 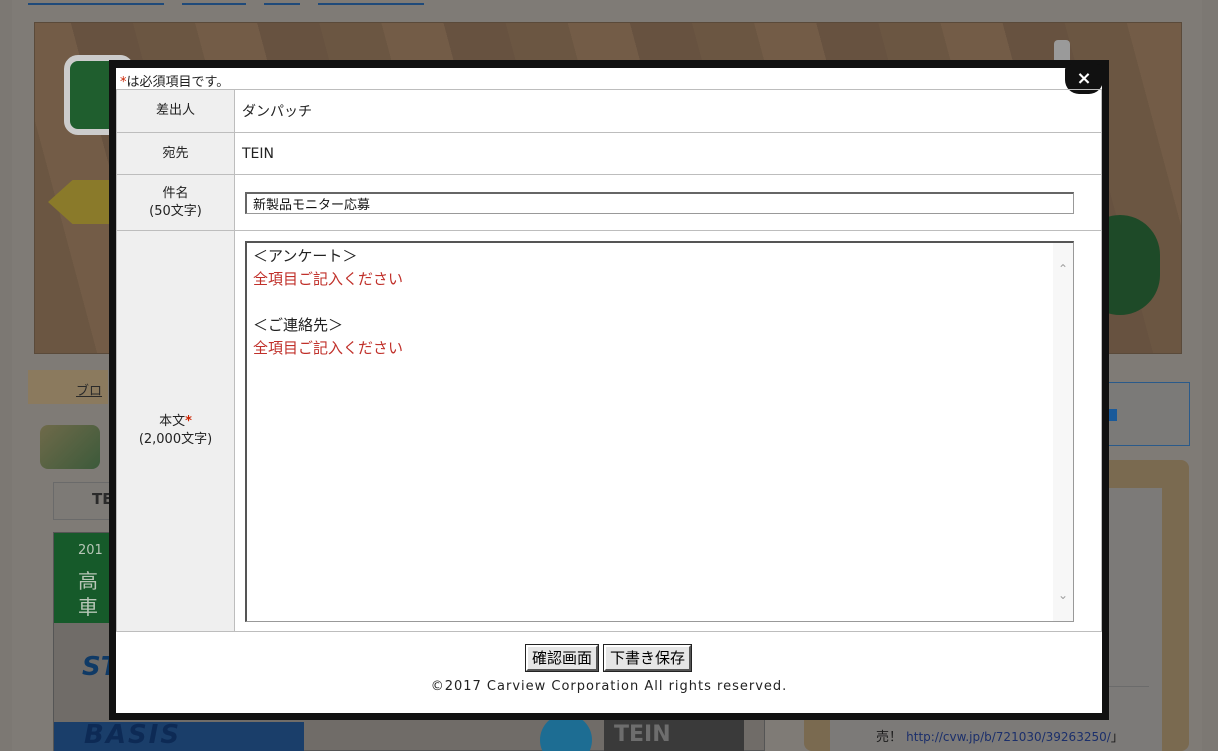 What do you see at coordinates (188, 421) in the screenshot?
I see `required-star: *` at bounding box center [188, 421].